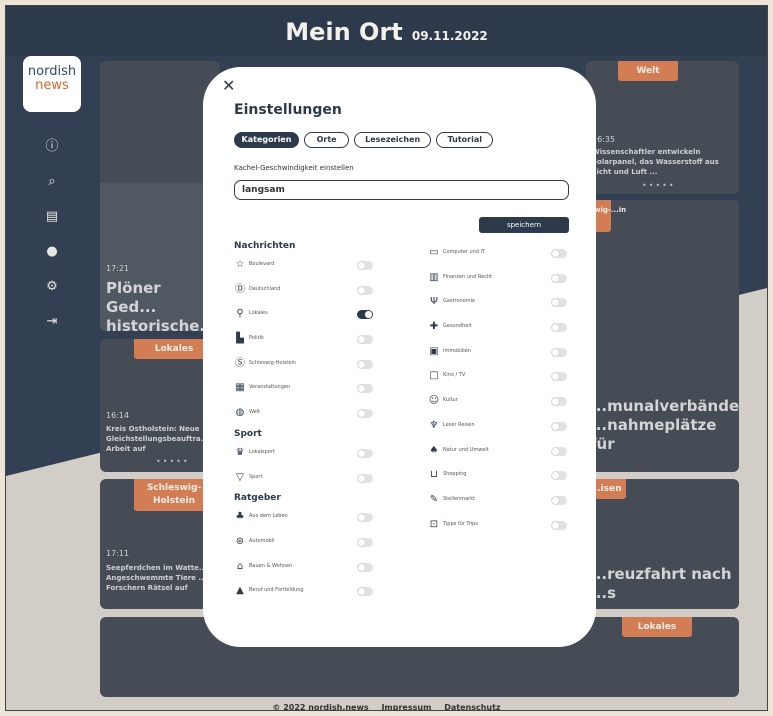 The image size is (773, 716). Describe the element at coordinates (304, 518) in the screenshot. I see `category-row: ♣ Aus dem Leben` at that location.